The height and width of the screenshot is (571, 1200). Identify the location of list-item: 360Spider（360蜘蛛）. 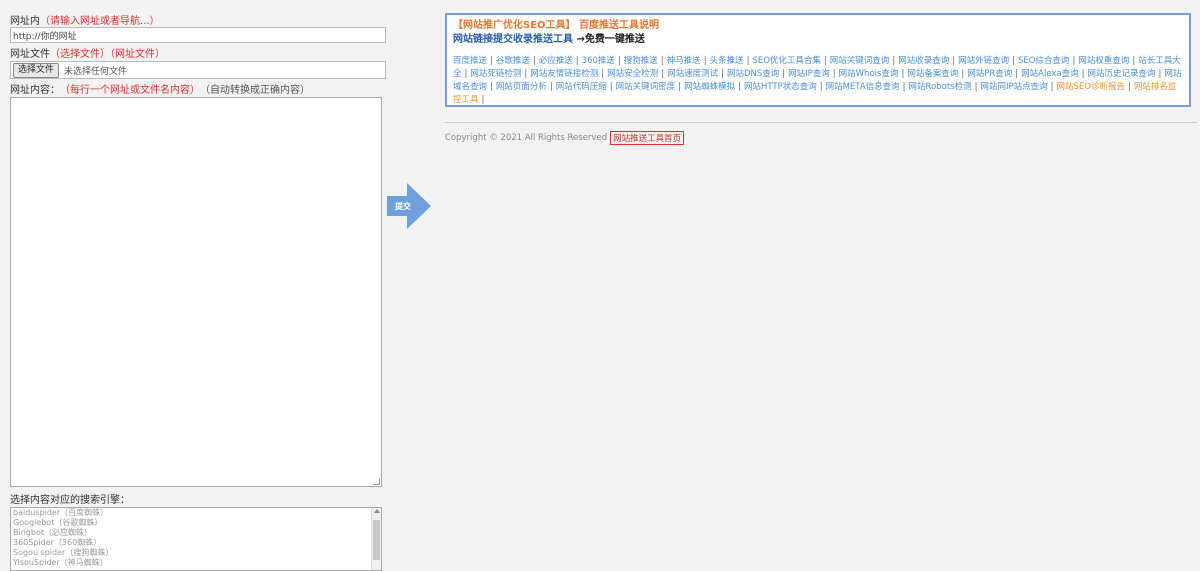
(196, 543).